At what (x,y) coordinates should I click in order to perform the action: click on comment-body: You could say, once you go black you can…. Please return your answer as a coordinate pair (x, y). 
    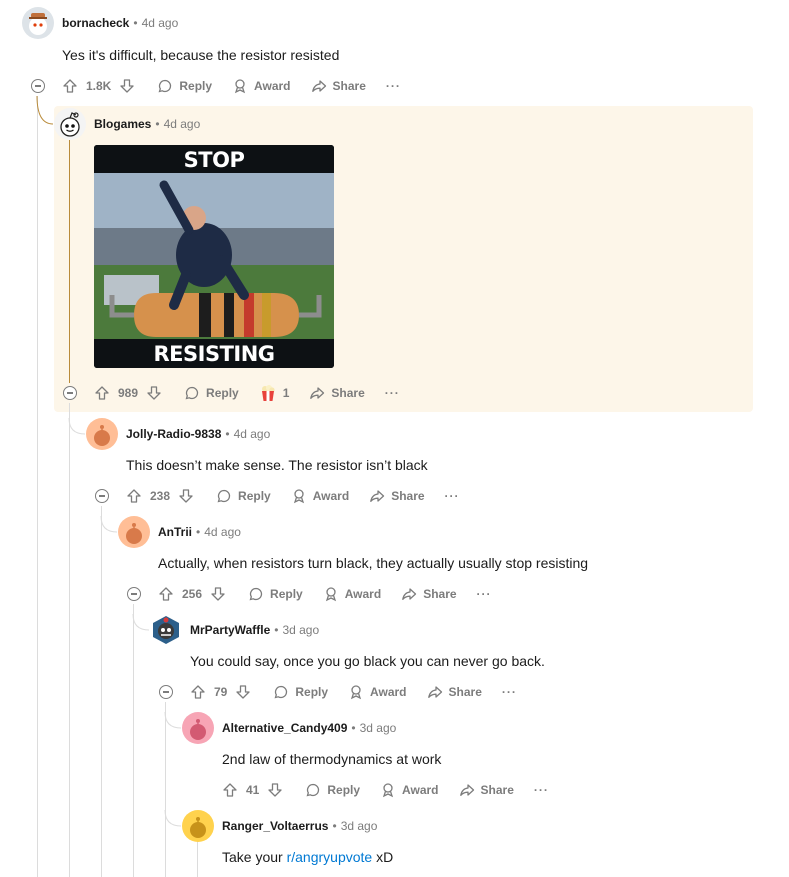
    Looking at the image, I should click on (367, 661).